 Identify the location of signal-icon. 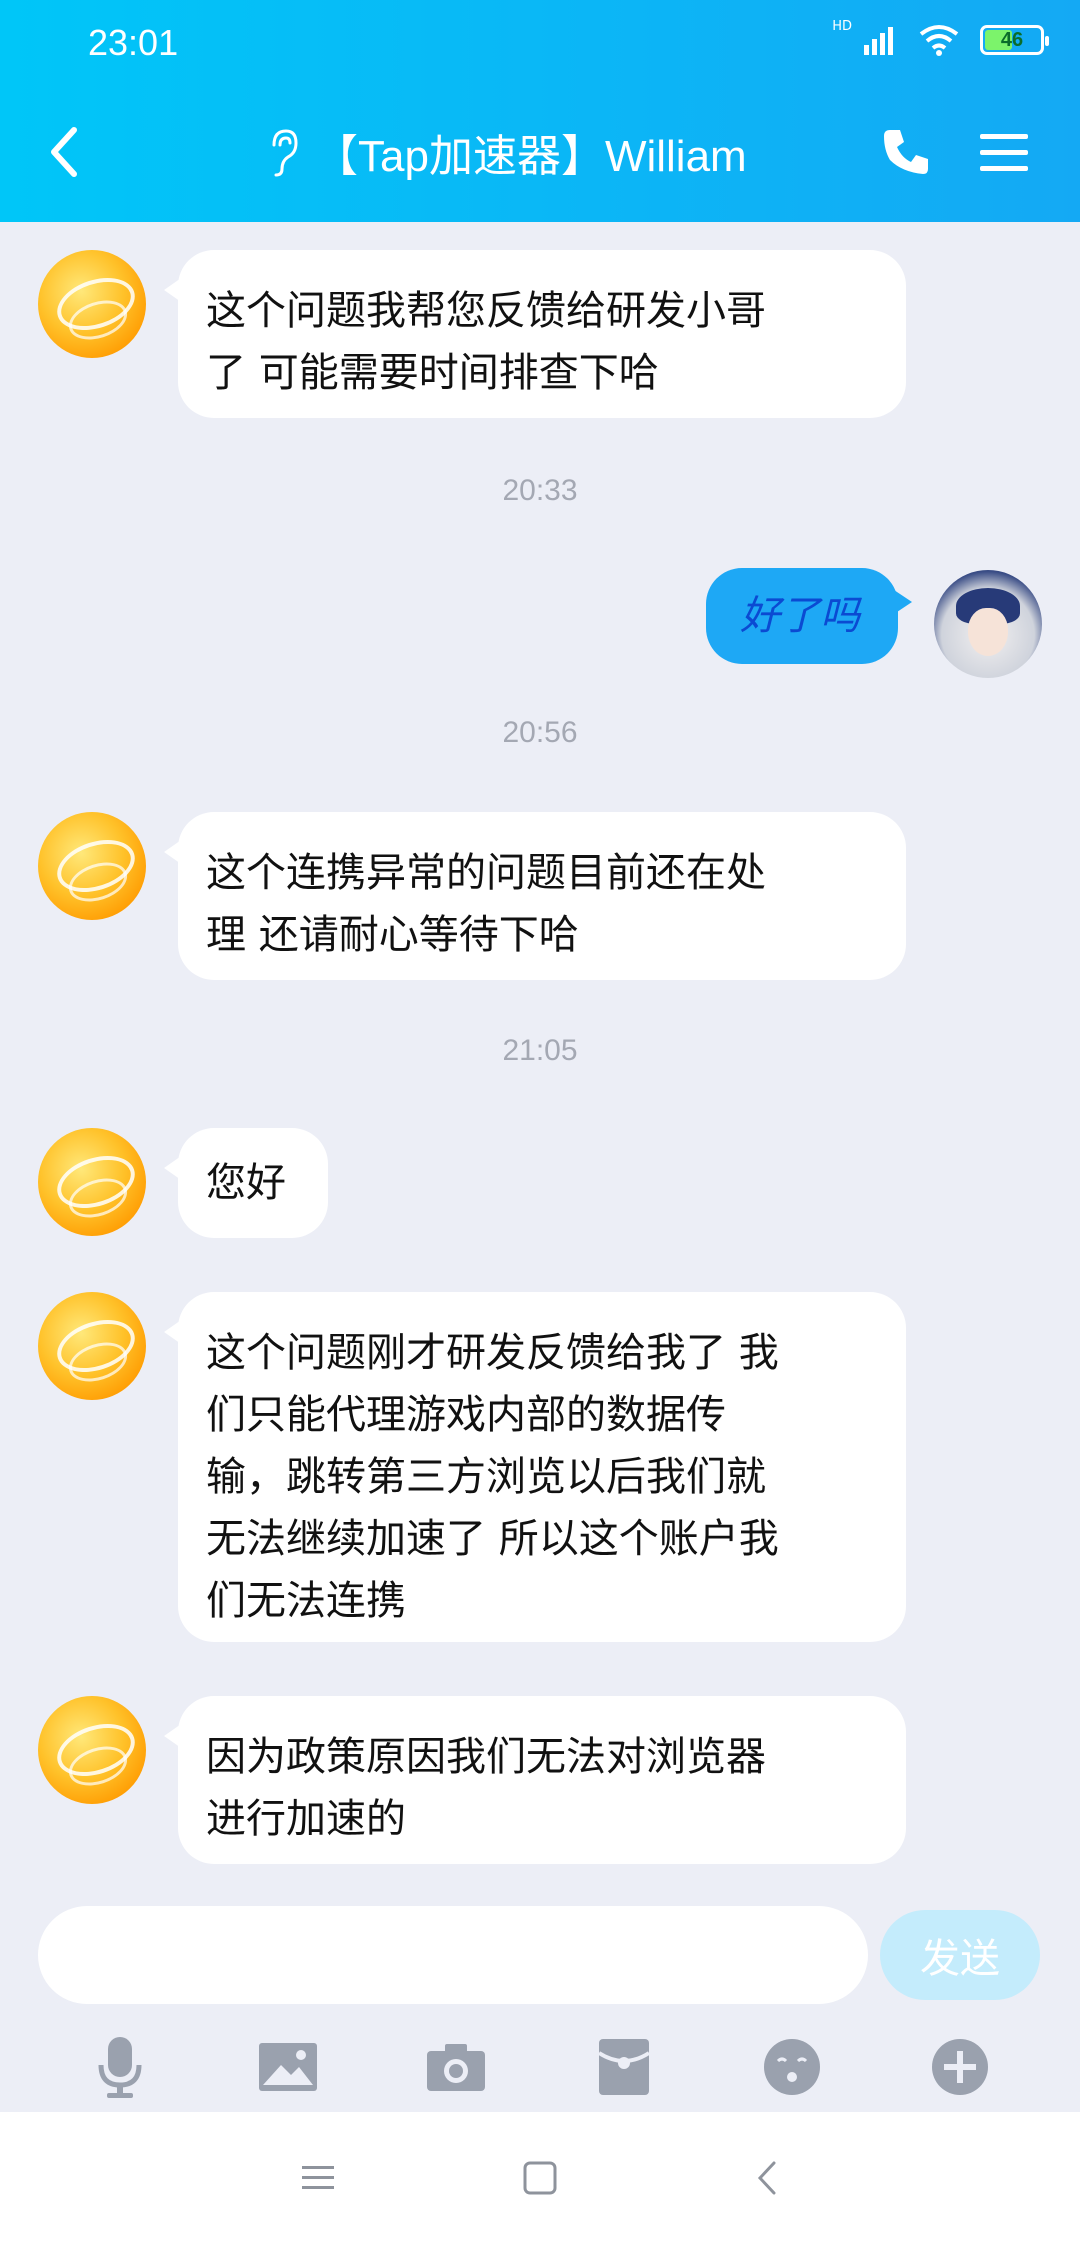
(878, 41).